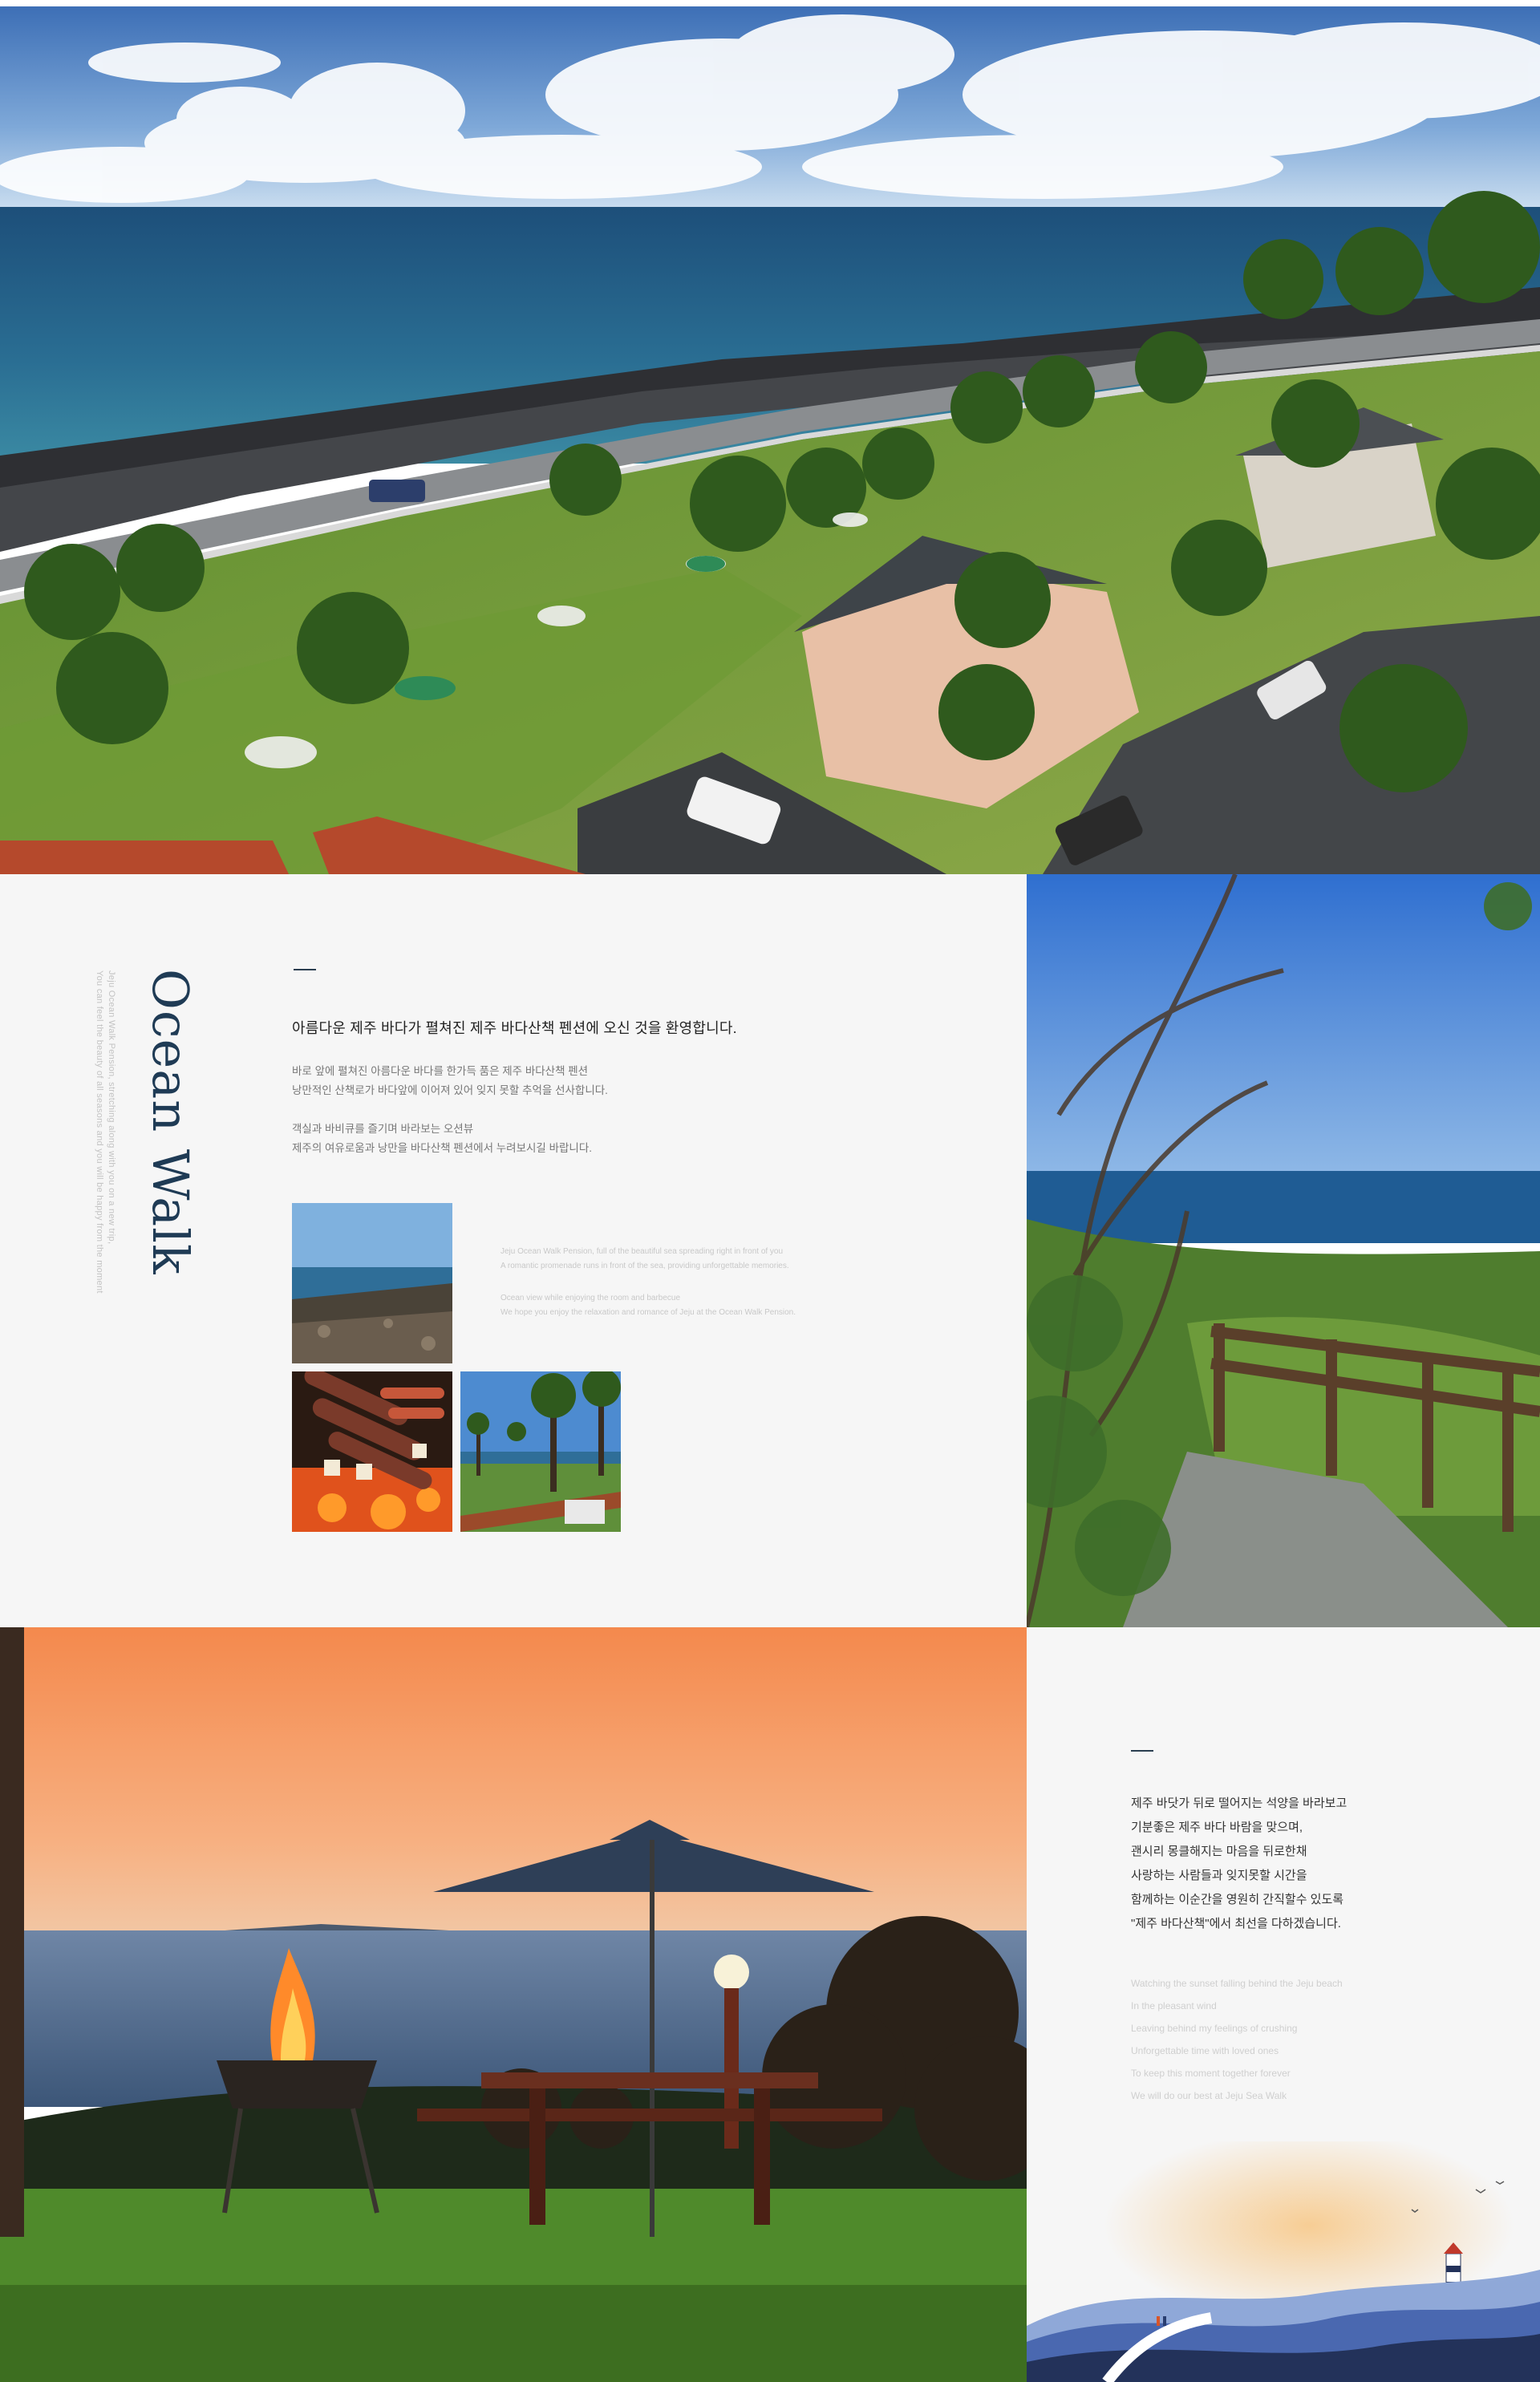 This screenshot has width=1540, height=2382. What do you see at coordinates (450, 1090) in the screenshot?
I see `paragraph-line: 낭만적인 산책로가 바다앞에 이어져 있어 잊지 못할 추억을 선사합니다.` at bounding box center [450, 1090].